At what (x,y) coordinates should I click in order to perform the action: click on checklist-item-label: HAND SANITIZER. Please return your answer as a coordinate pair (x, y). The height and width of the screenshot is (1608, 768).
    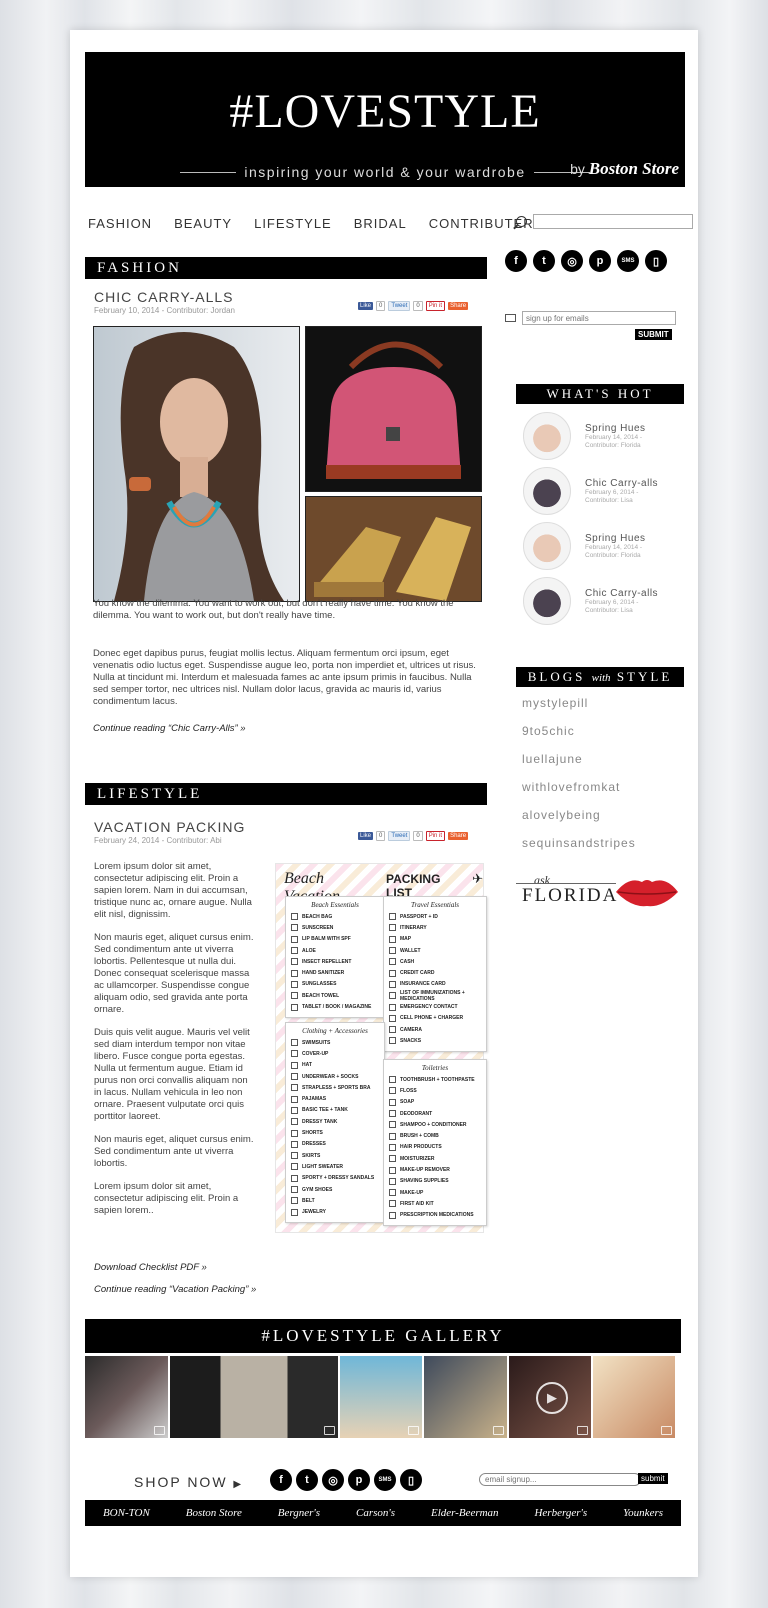
    Looking at the image, I should click on (323, 973).